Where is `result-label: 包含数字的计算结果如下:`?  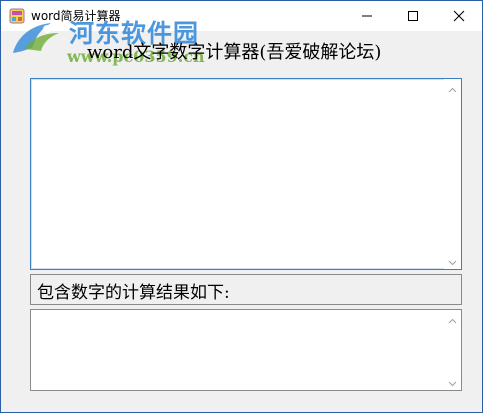
result-label: 包含数字的计算结果如下: is located at coordinates (133, 293).